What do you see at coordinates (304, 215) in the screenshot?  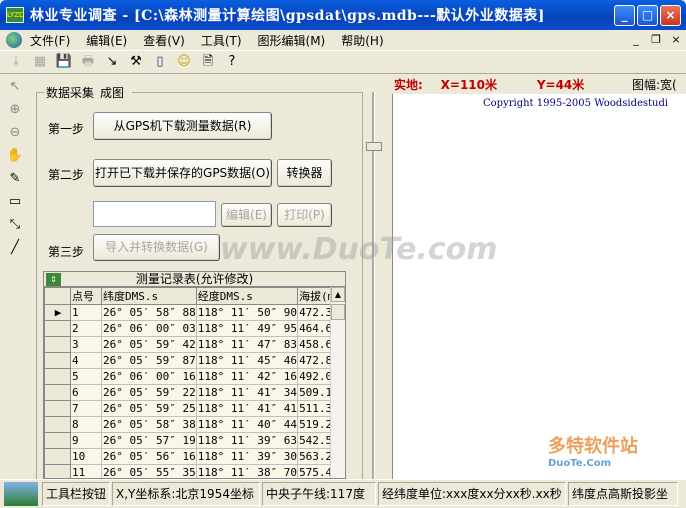 I see `print-button: 打印(P)` at bounding box center [304, 215].